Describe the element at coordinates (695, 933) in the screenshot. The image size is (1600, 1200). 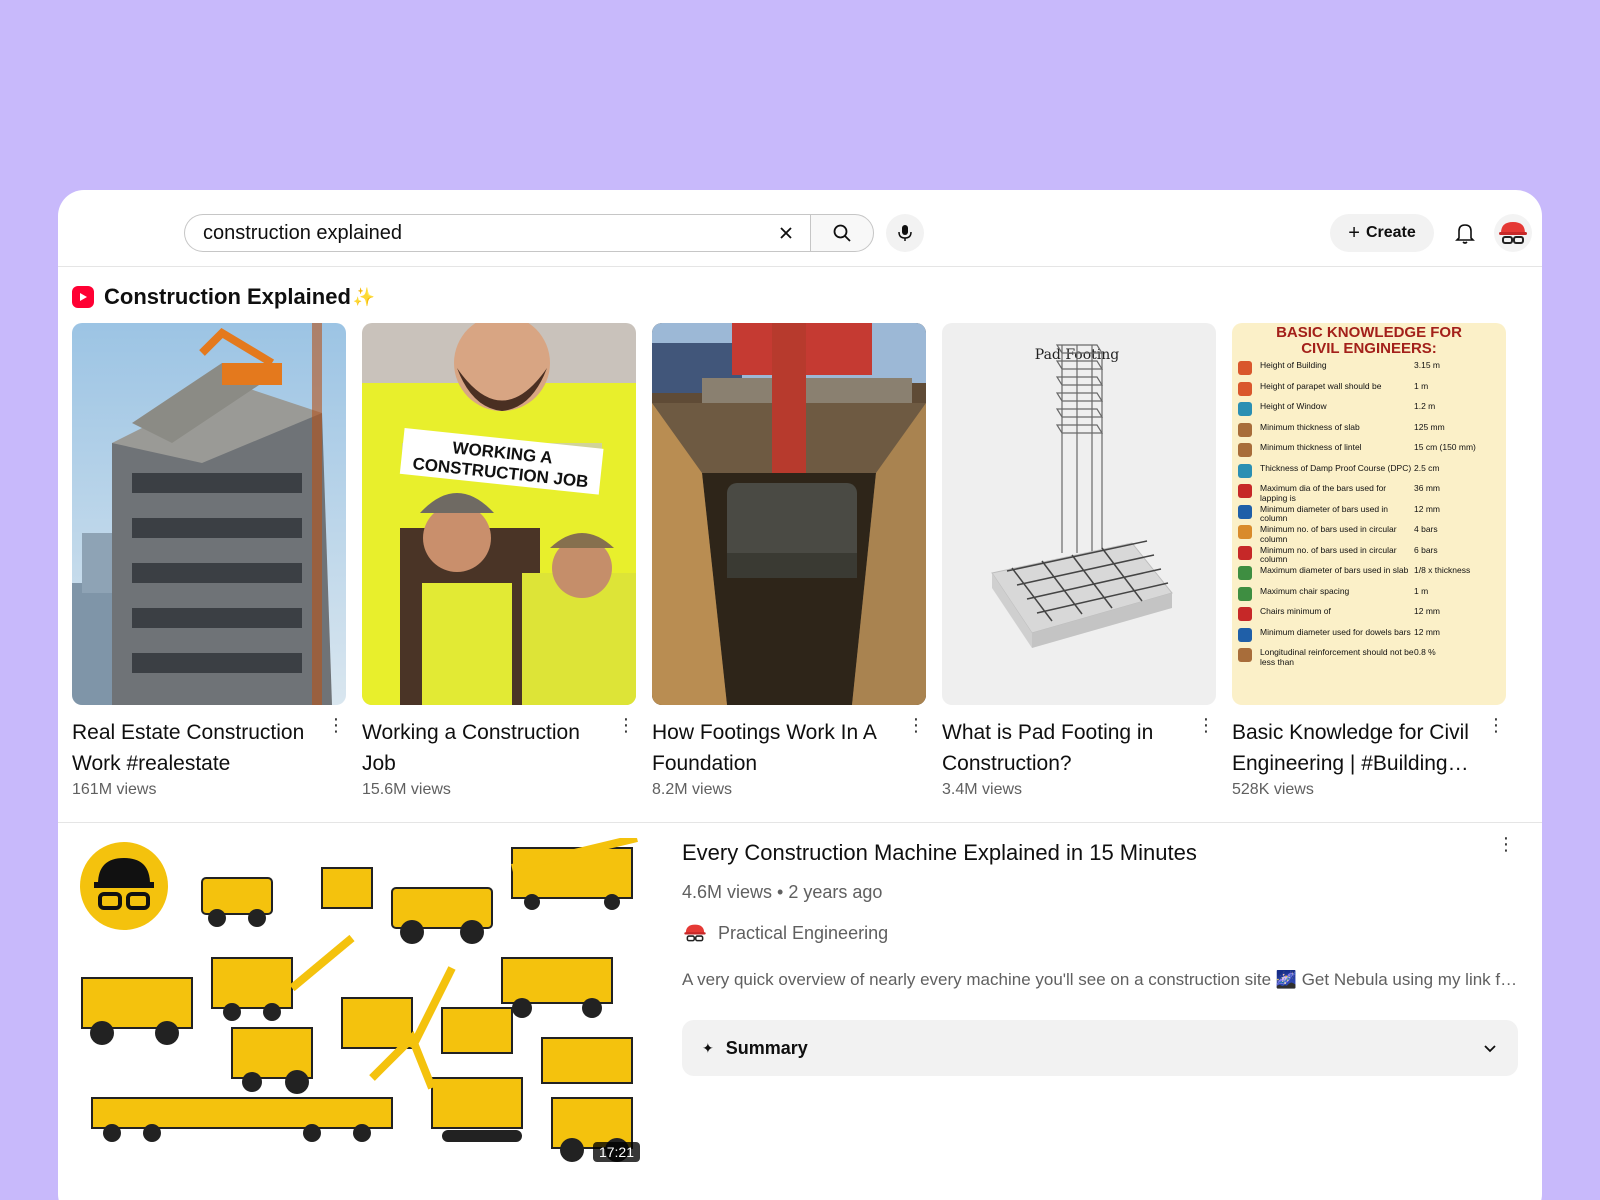
I see `channel-avatar-icon` at that location.